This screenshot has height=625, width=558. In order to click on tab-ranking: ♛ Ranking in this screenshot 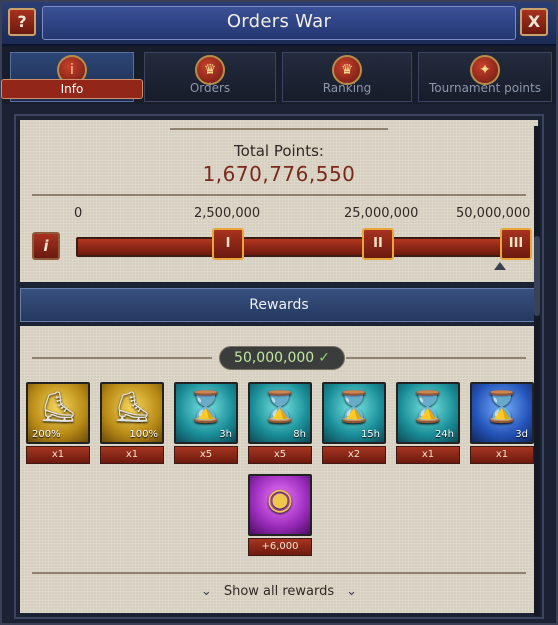, I will do `click(347, 77)`.